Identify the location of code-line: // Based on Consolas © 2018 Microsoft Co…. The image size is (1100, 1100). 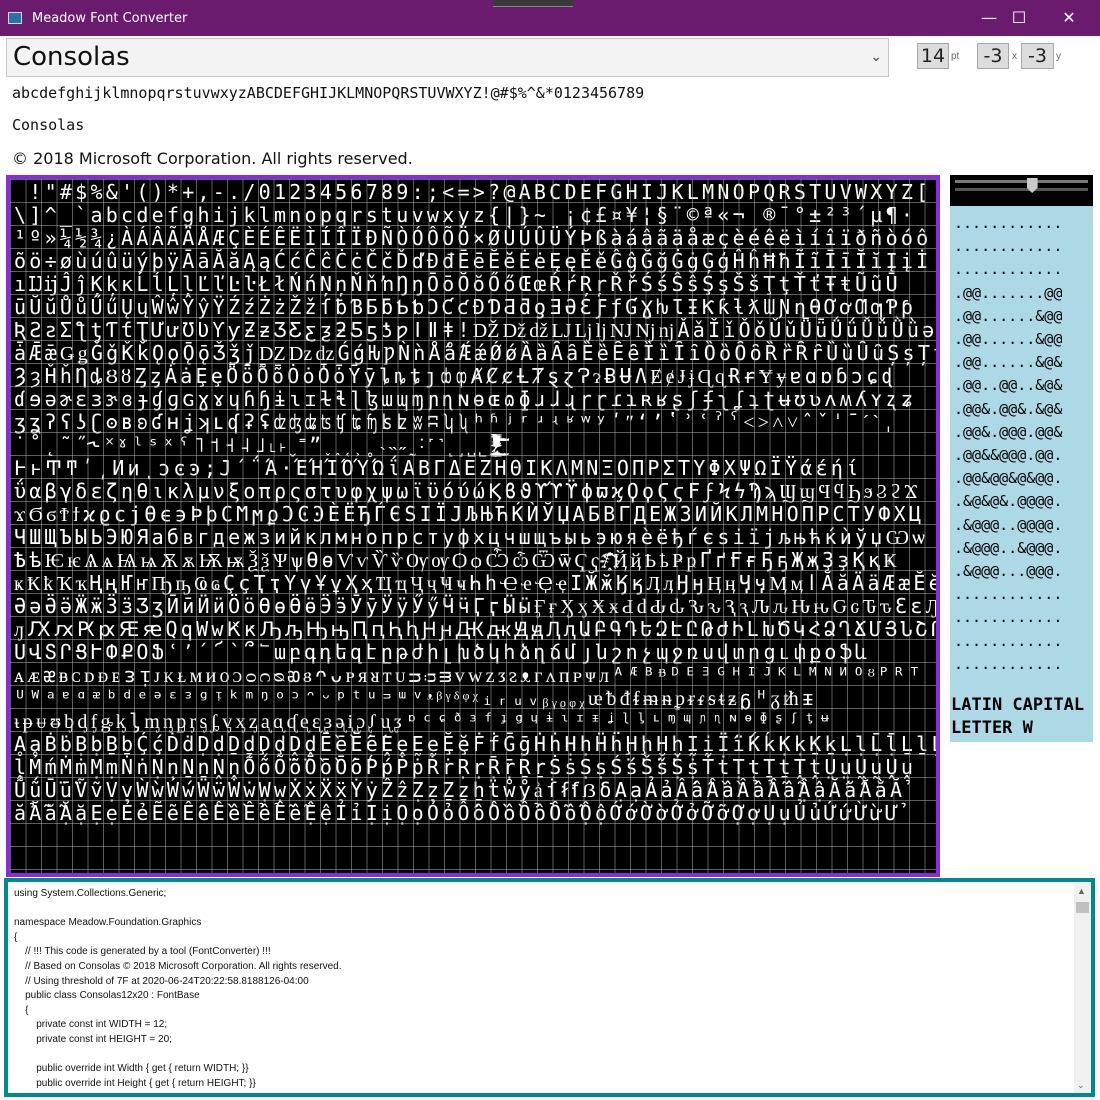
(178, 966).